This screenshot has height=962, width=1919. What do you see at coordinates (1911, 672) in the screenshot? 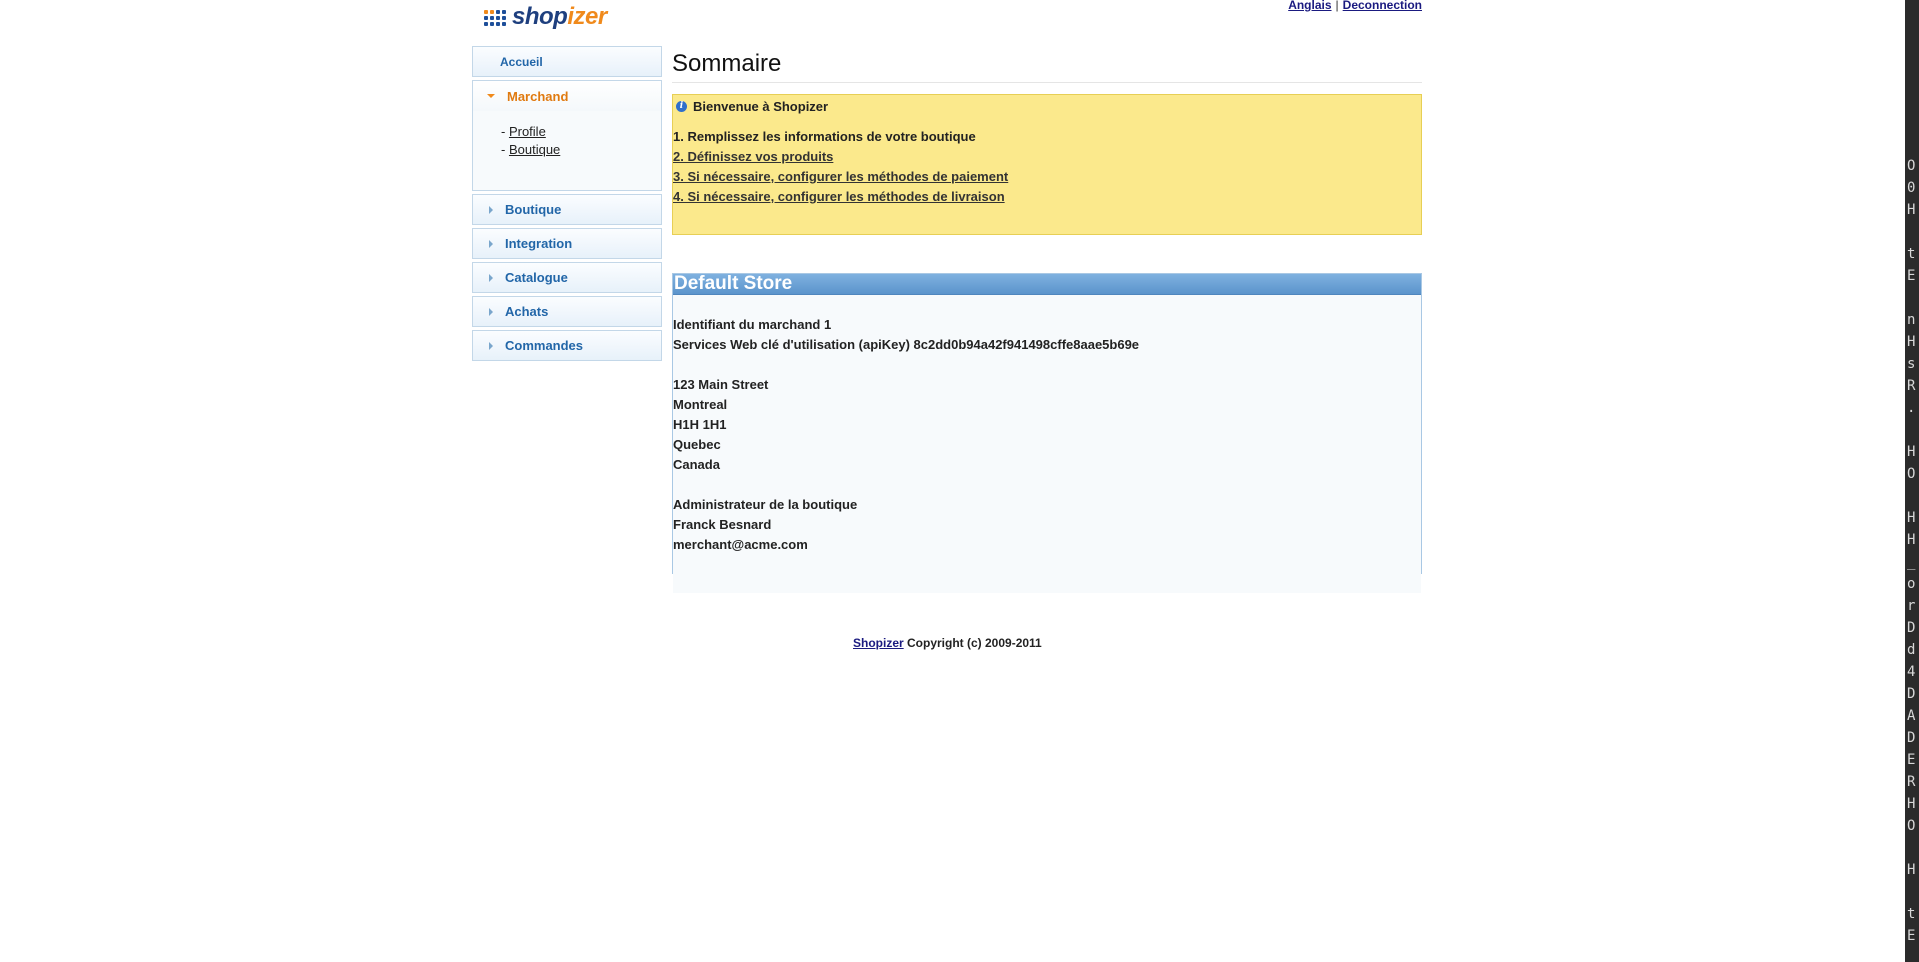
I see `terminal-char: 4` at bounding box center [1911, 672].